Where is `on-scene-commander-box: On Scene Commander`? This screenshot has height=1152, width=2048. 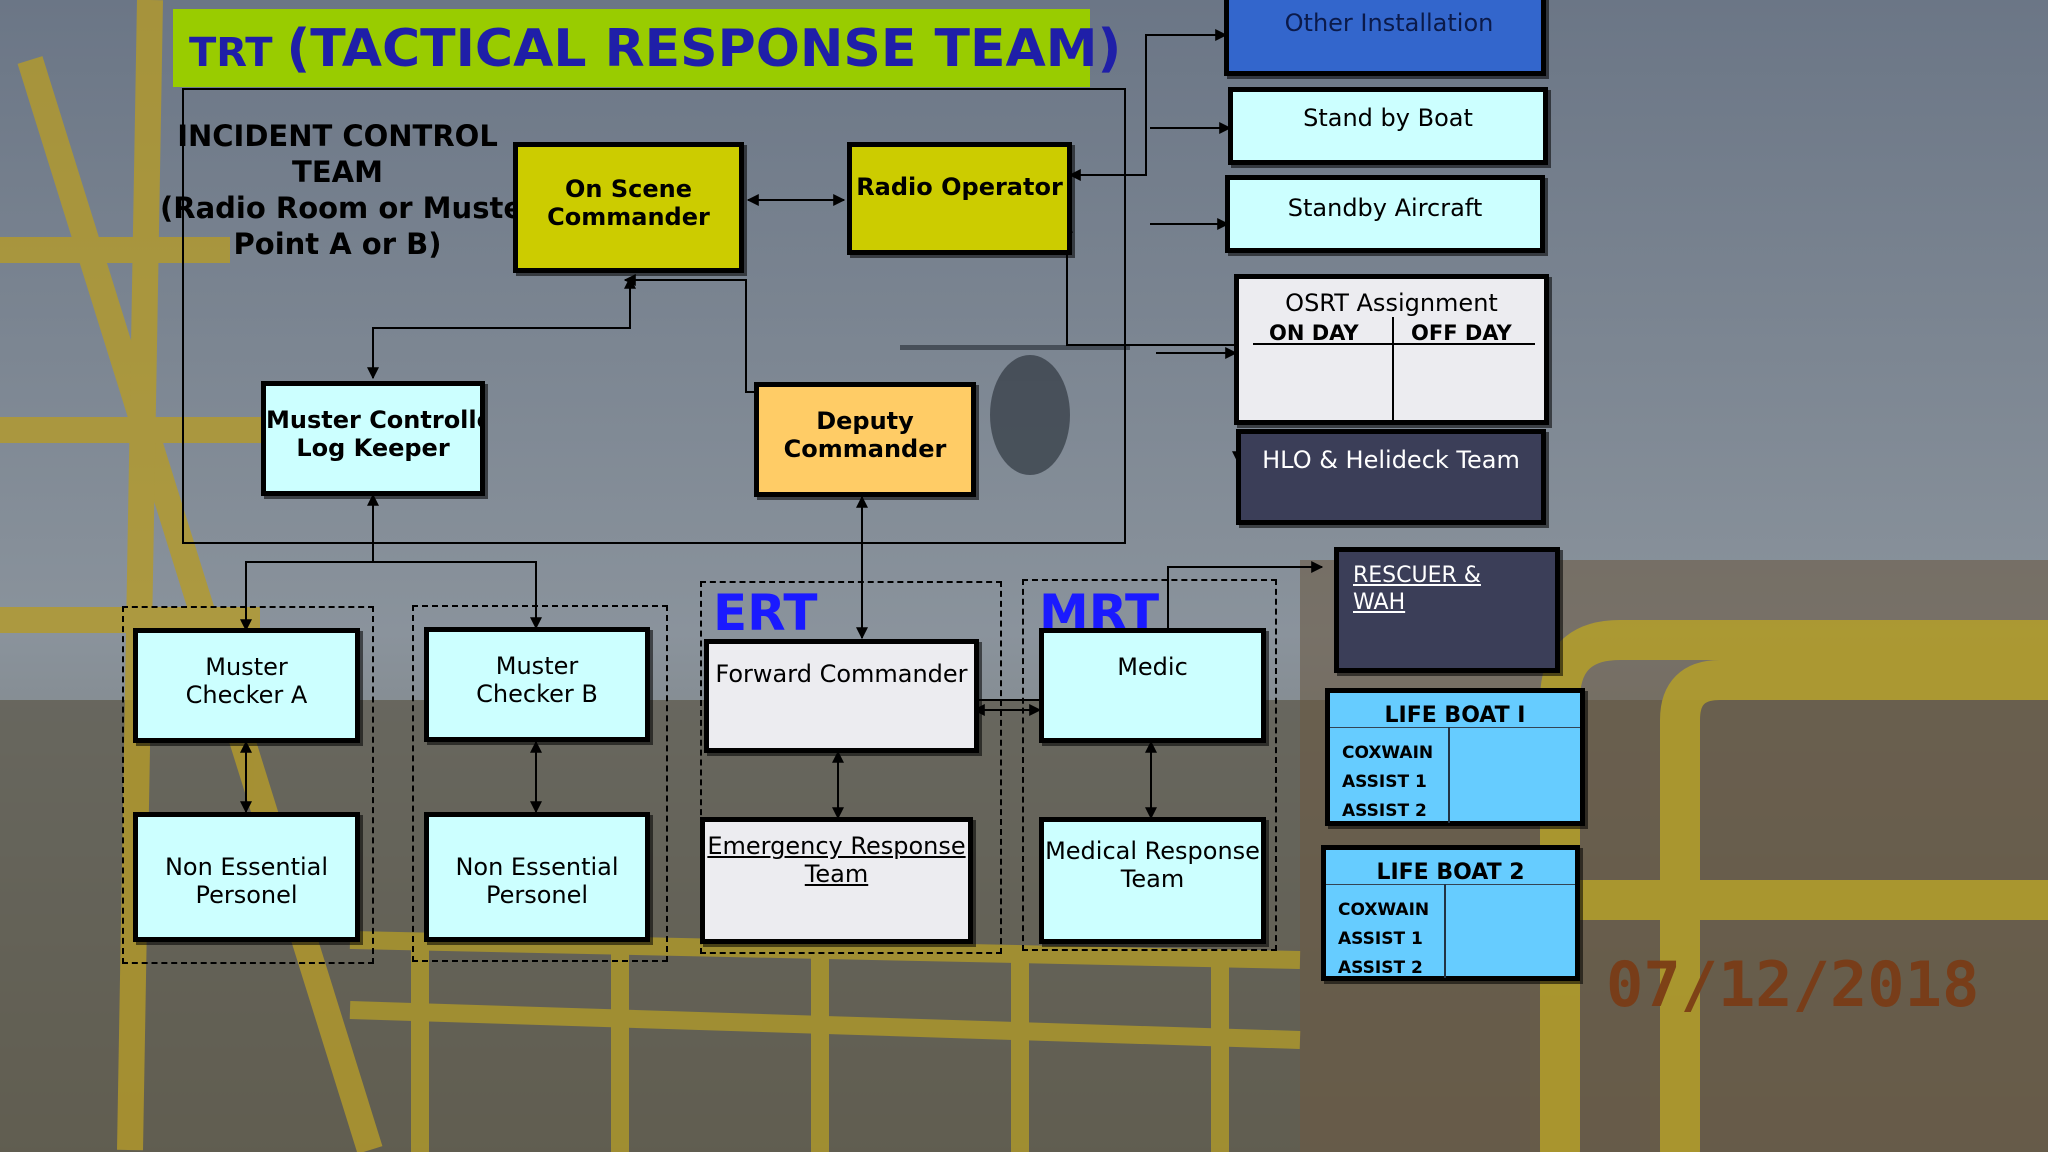 on-scene-commander-box: On Scene Commander is located at coordinates (628, 207).